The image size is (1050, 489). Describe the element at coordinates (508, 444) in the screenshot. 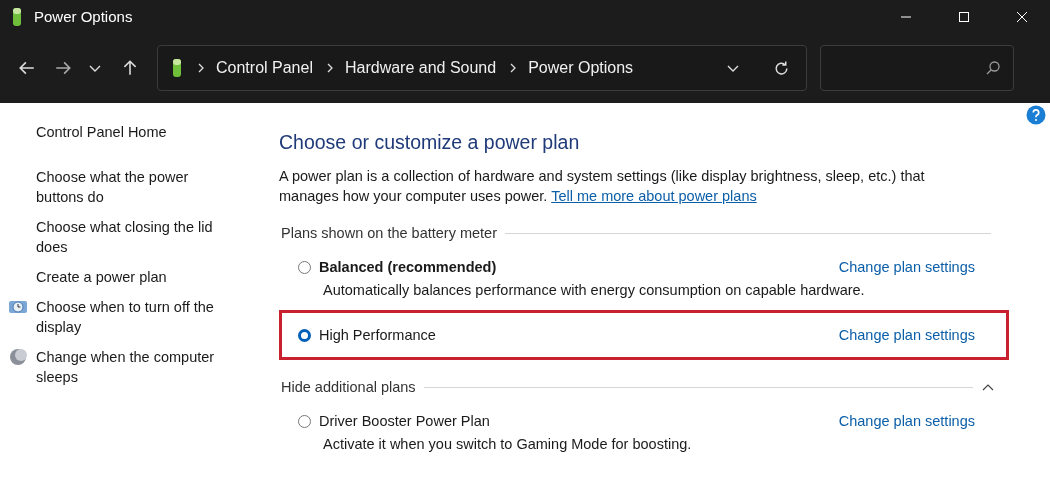

I see `plan-description: Activate it when you switch to Gaming Mode for boosting.` at that location.